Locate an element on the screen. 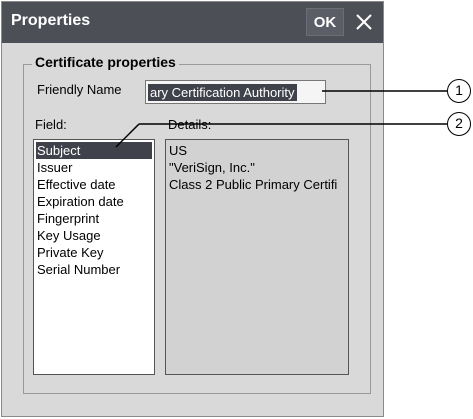  callout-2: 2 is located at coordinates (459, 124).